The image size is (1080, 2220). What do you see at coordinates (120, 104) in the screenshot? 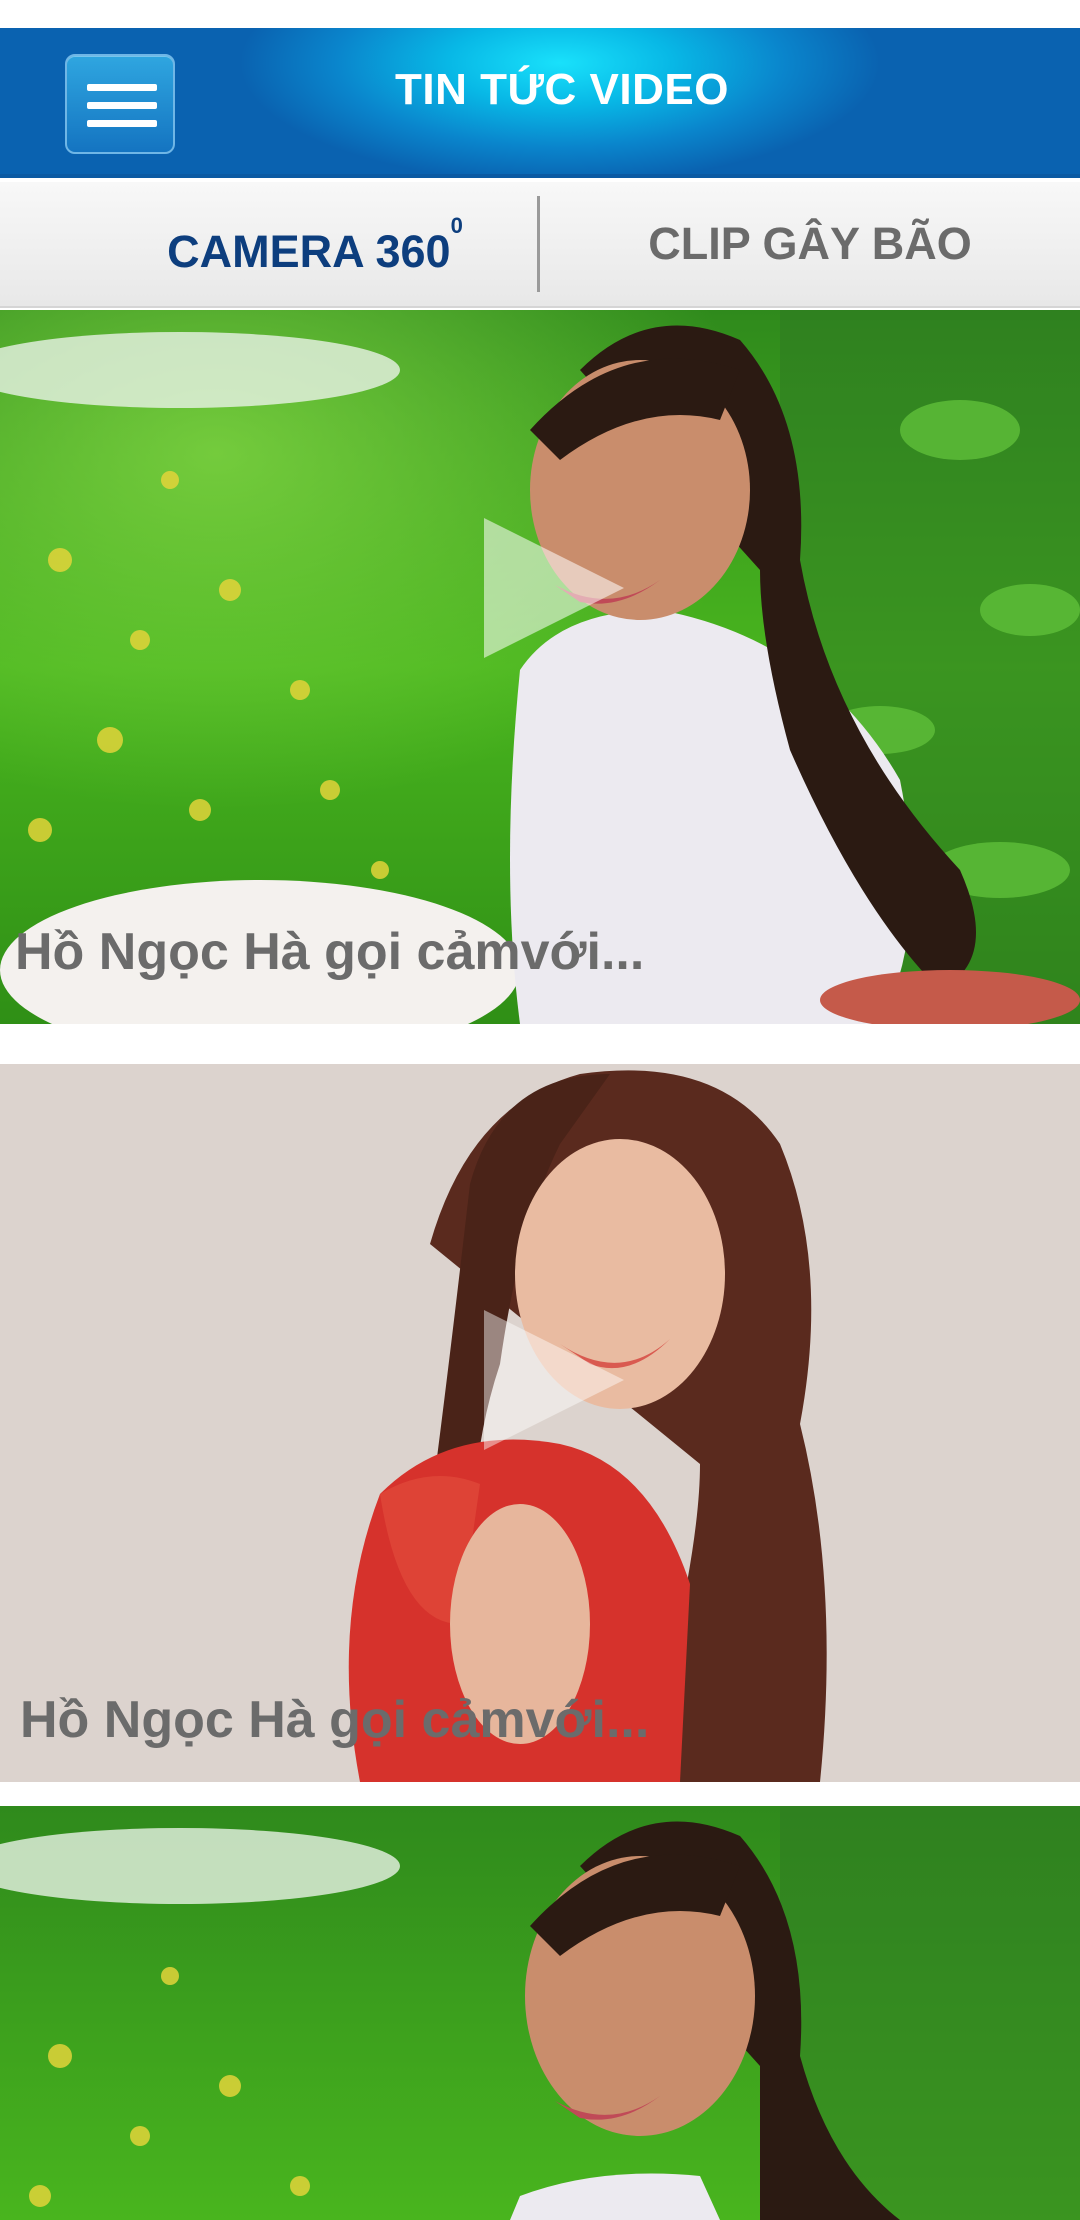
I see `menu-button` at bounding box center [120, 104].